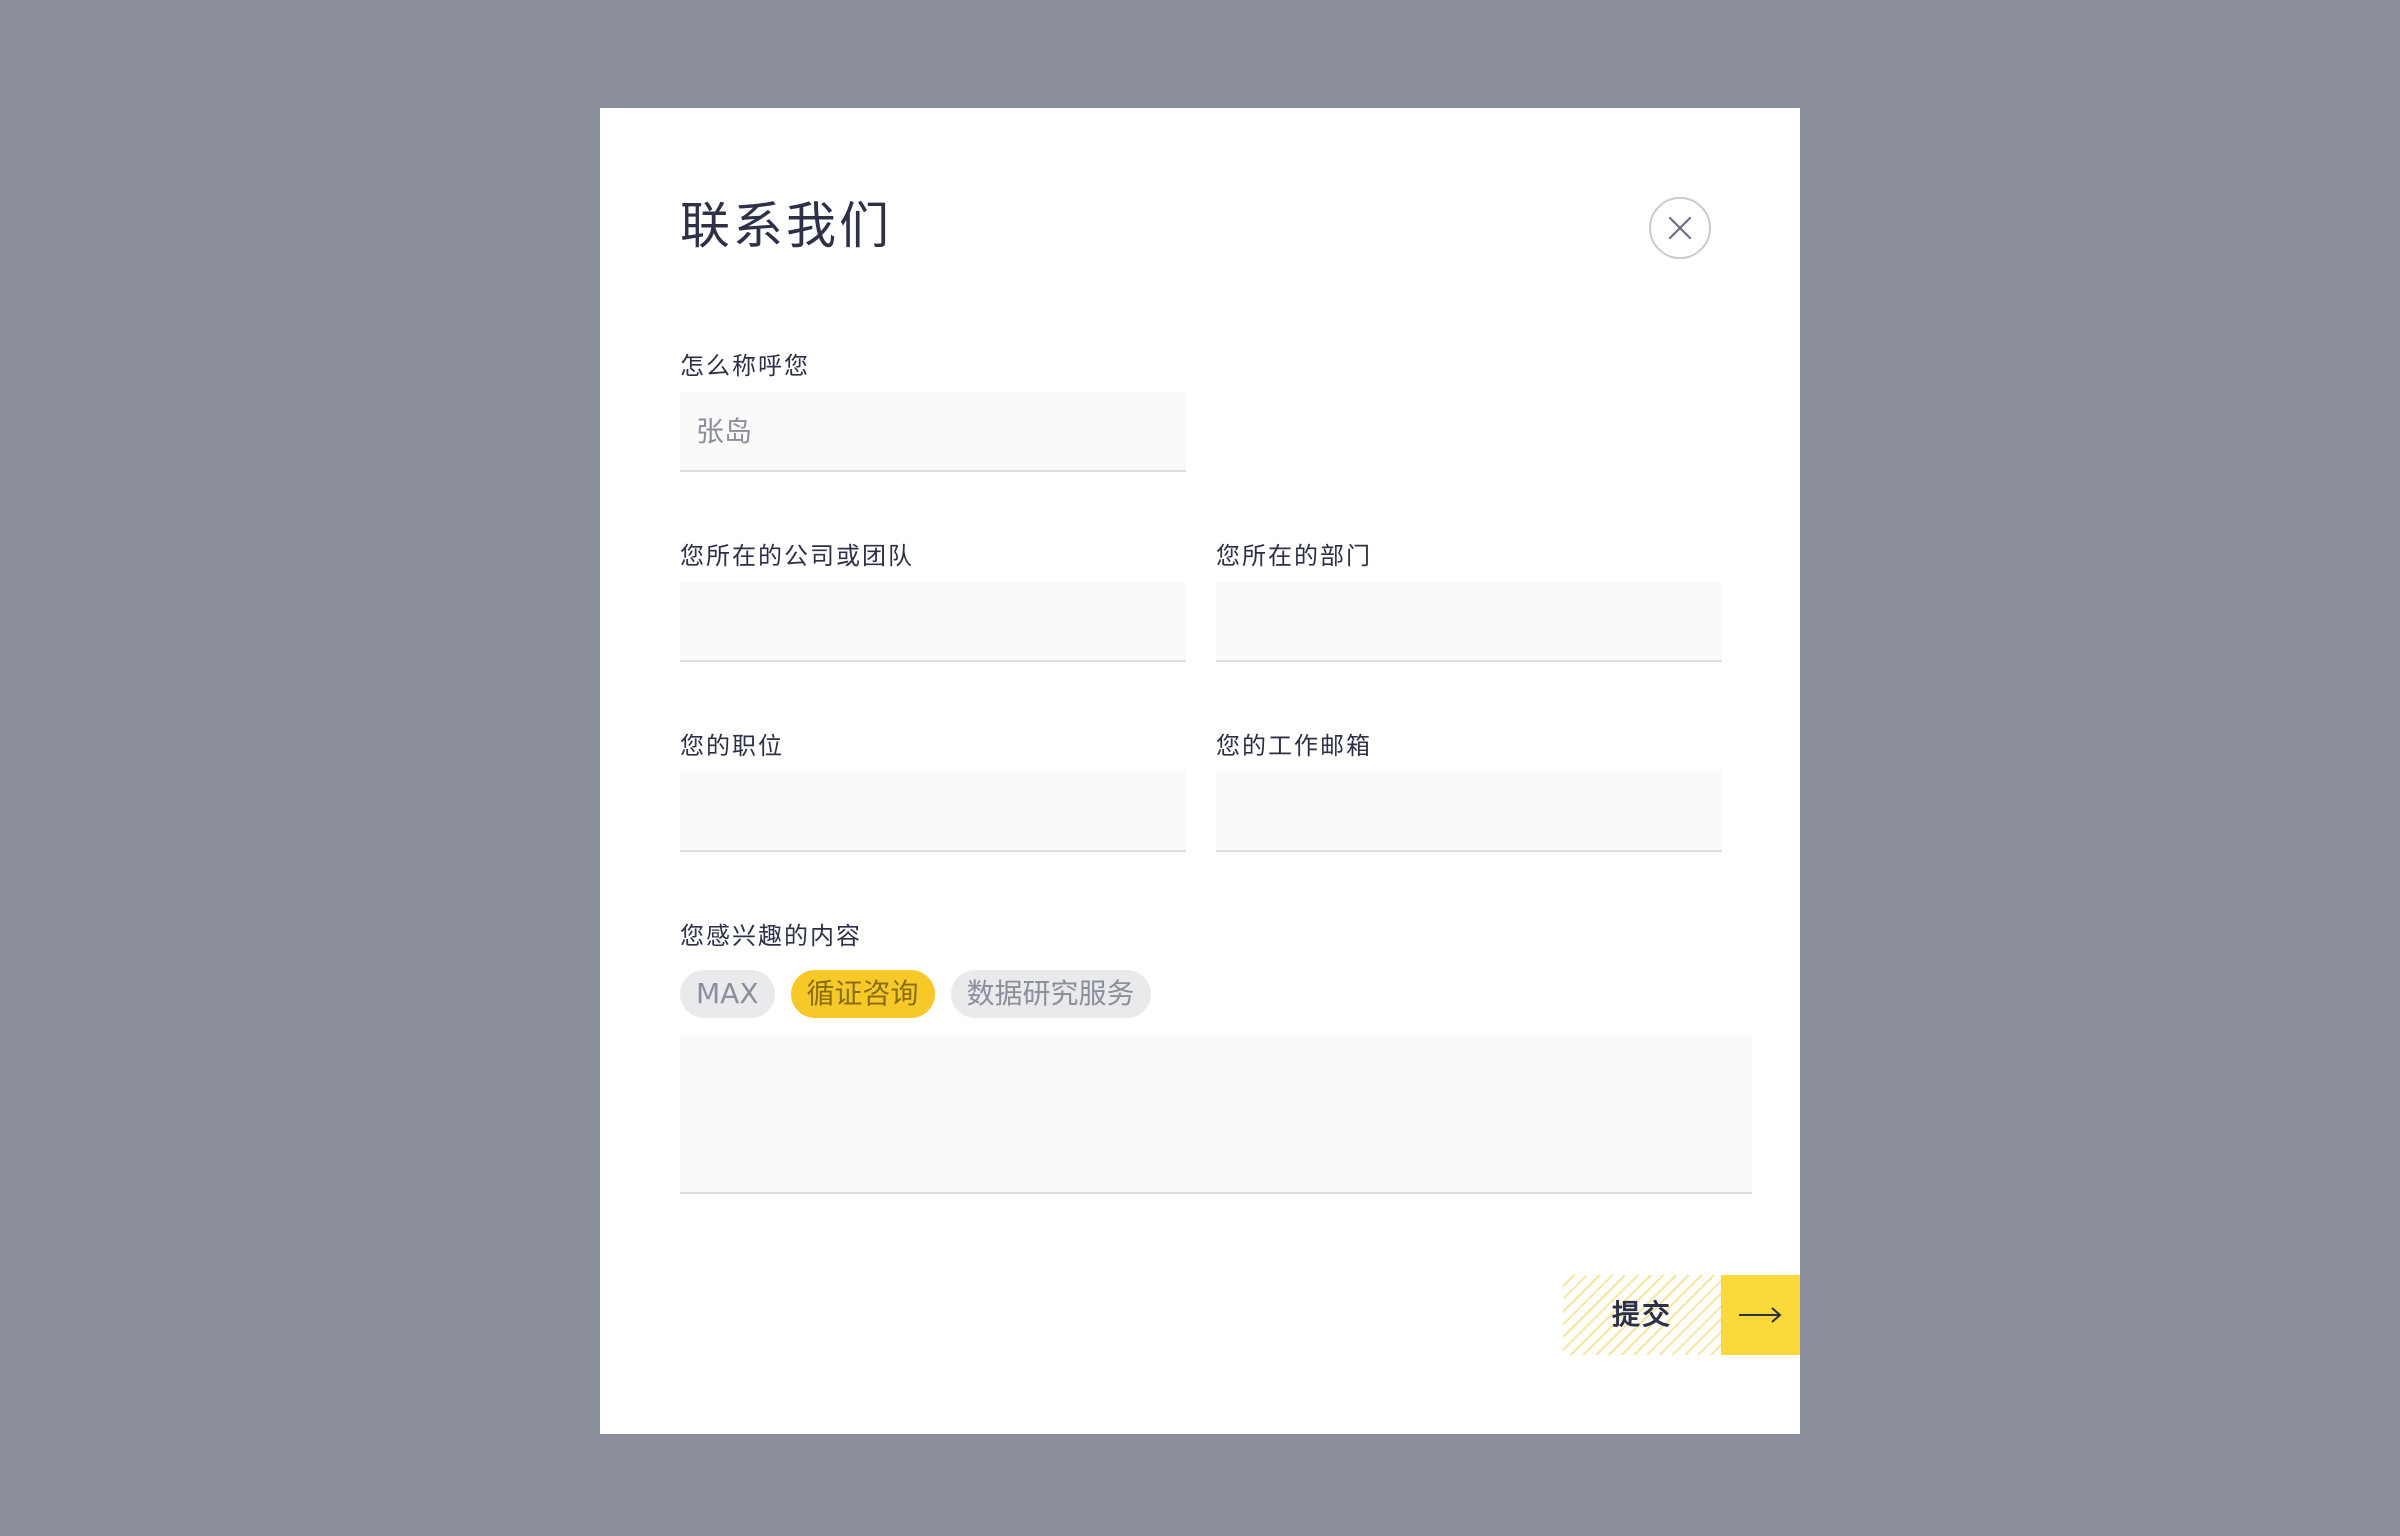  What do you see at coordinates (1469, 622) in the screenshot?
I see `department-input` at bounding box center [1469, 622].